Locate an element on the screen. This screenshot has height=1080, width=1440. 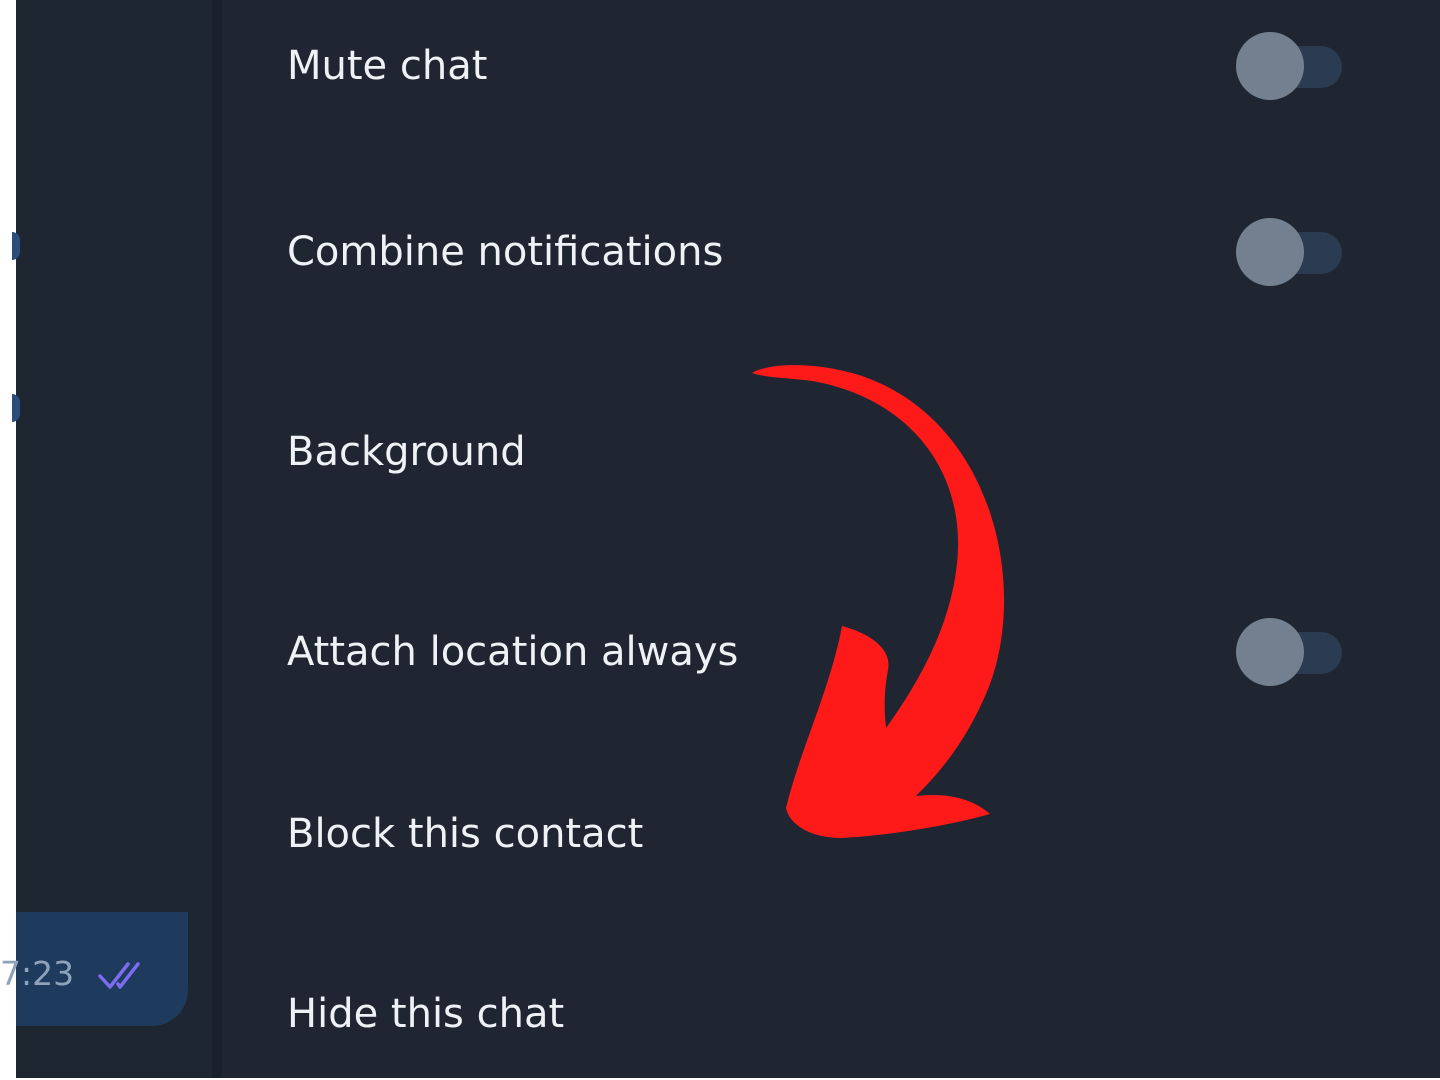
setting-row-mute-chat: Mute chat is located at coordinates (831, 66).